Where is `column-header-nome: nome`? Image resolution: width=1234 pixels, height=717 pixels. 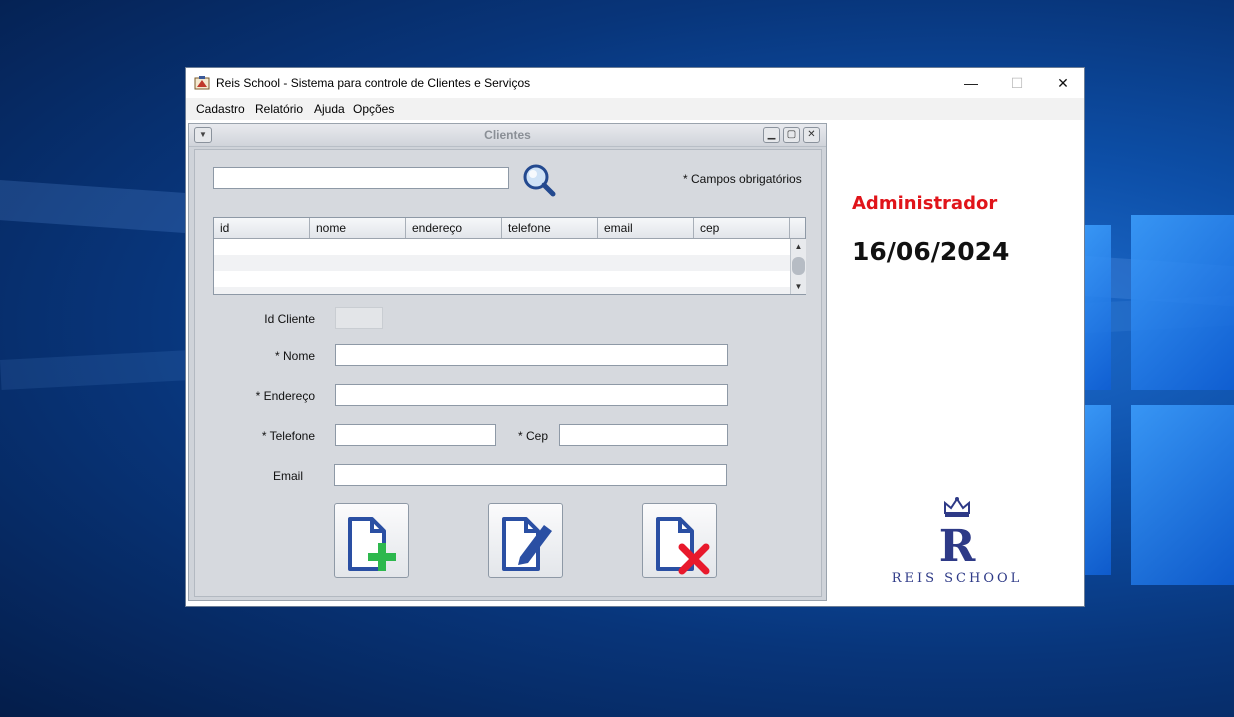
column-header-nome: nome is located at coordinates (358, 228).